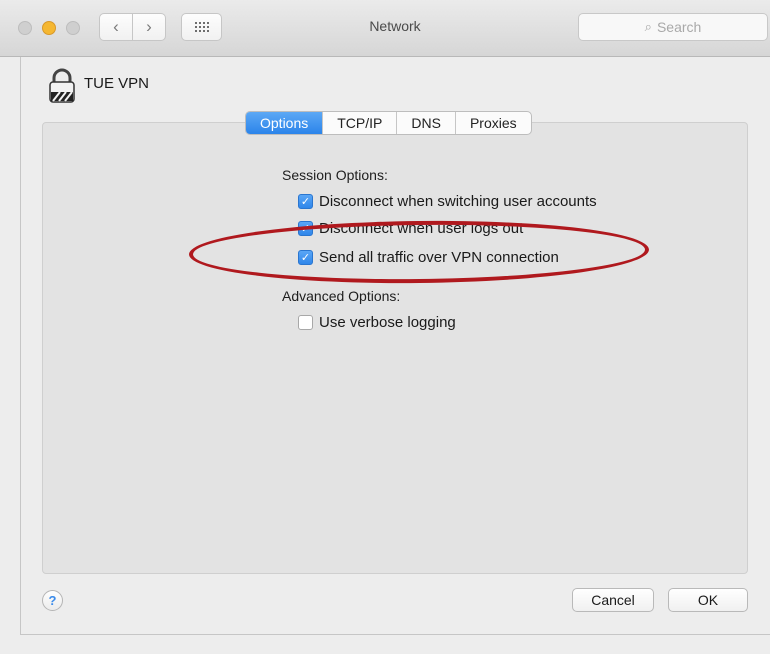 The height and width of the screenshot is (654, 770). What do you see at coordinates (62, 85) in the screenshot?
I see `padlock-vpn-icon` at bounding box center [62, 85].